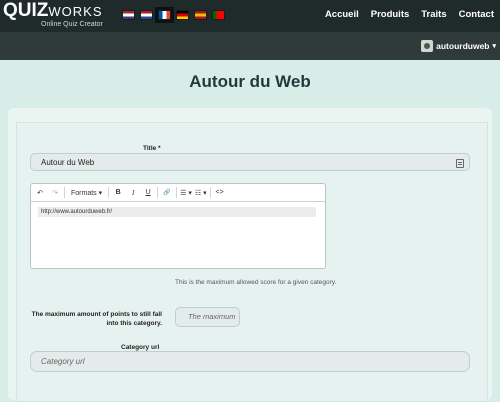 Image resolution: width=500 pixels, height=402 pixels. I want to click on avatar, so click(427, 46).